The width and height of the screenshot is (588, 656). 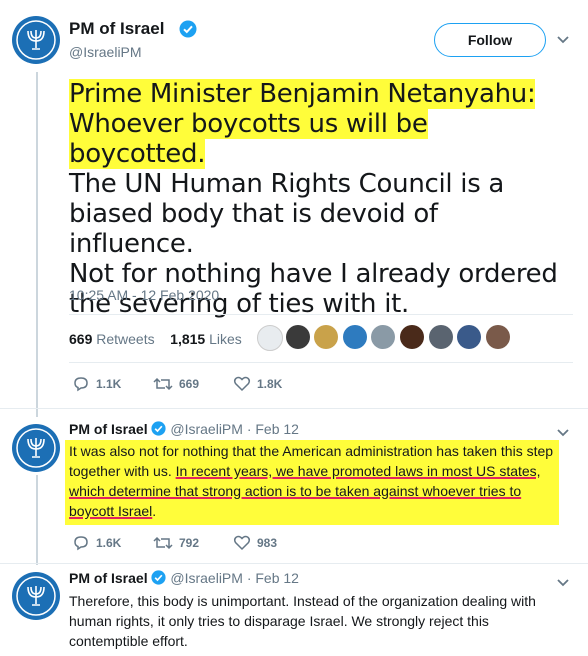 What do you see at coordinates (248, 139) in the screenshot?
I see `tweet-text-highlight: Whoever boycotts us will be boycotted.` at bounding box center [248, 139].